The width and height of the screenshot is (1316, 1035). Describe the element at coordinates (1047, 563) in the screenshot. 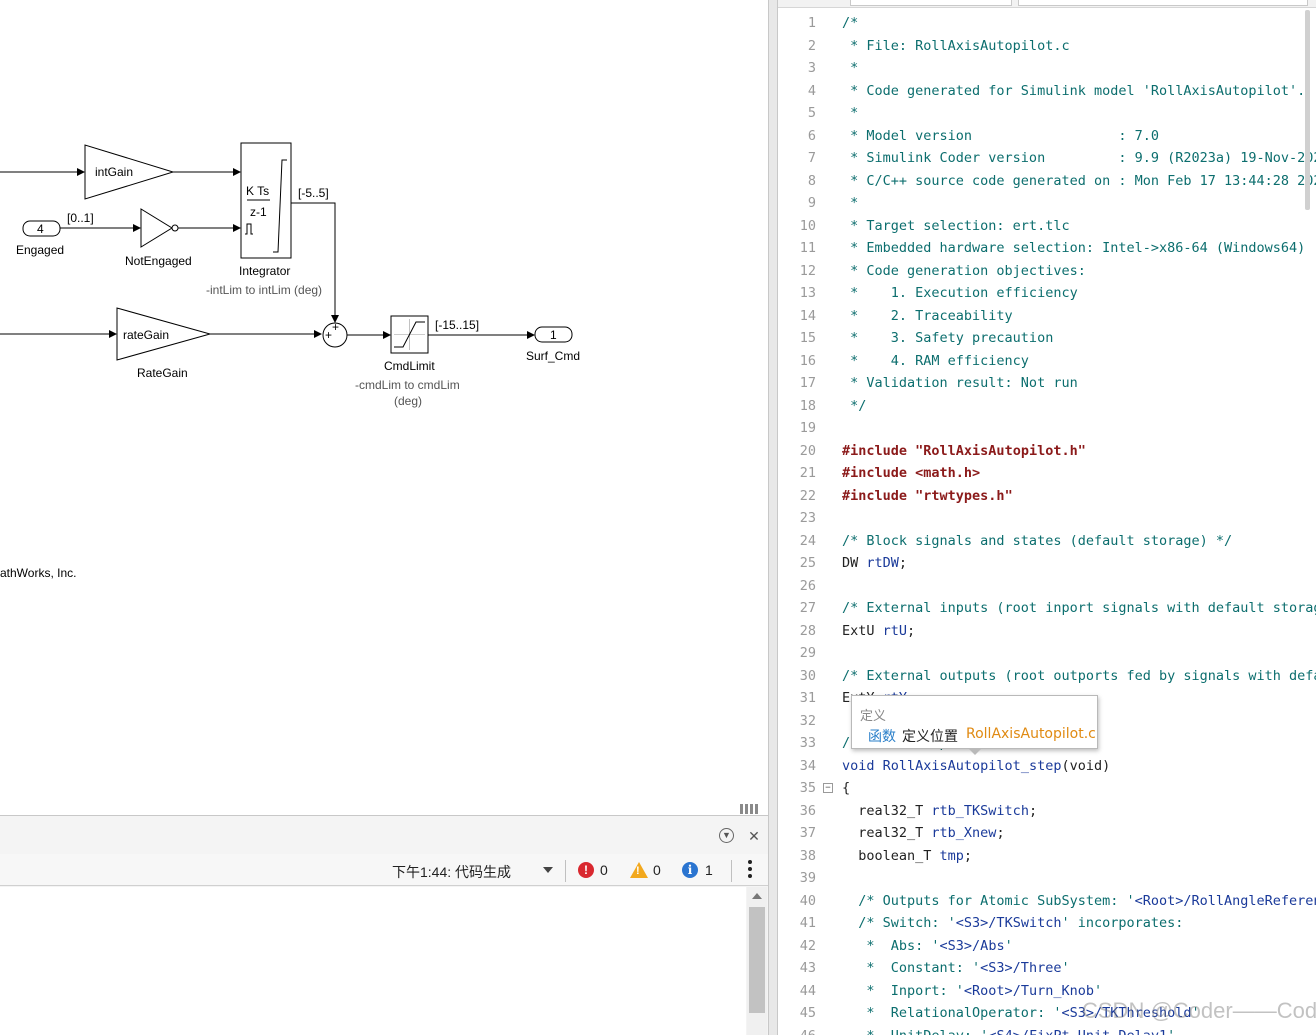

I see `code-line: 25 DW rtDW;` at that location.